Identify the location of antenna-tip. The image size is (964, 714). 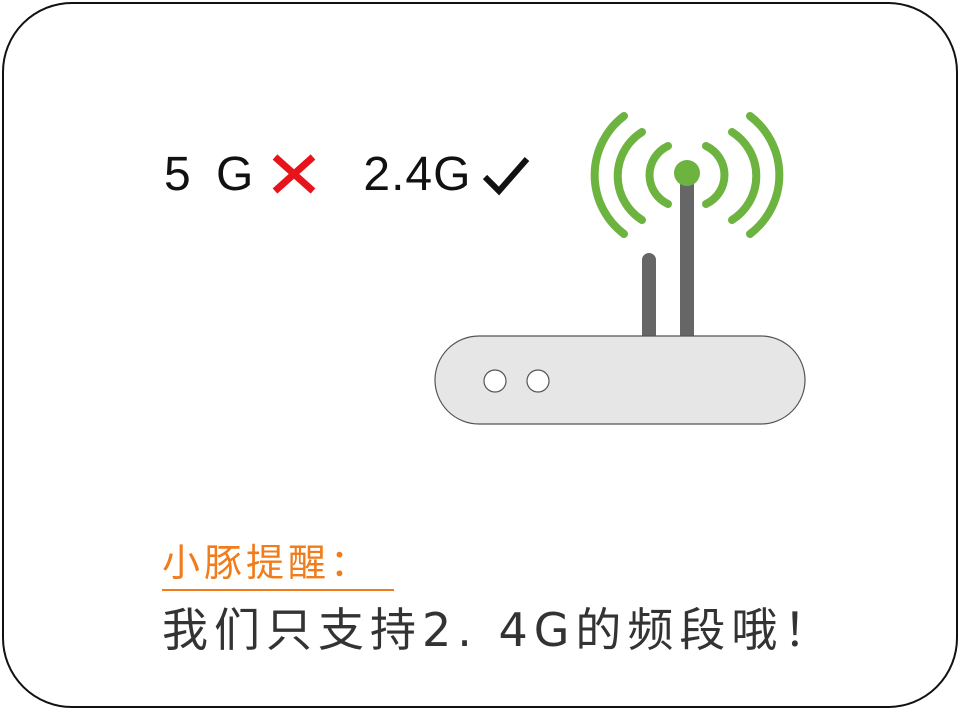
(687, 173).